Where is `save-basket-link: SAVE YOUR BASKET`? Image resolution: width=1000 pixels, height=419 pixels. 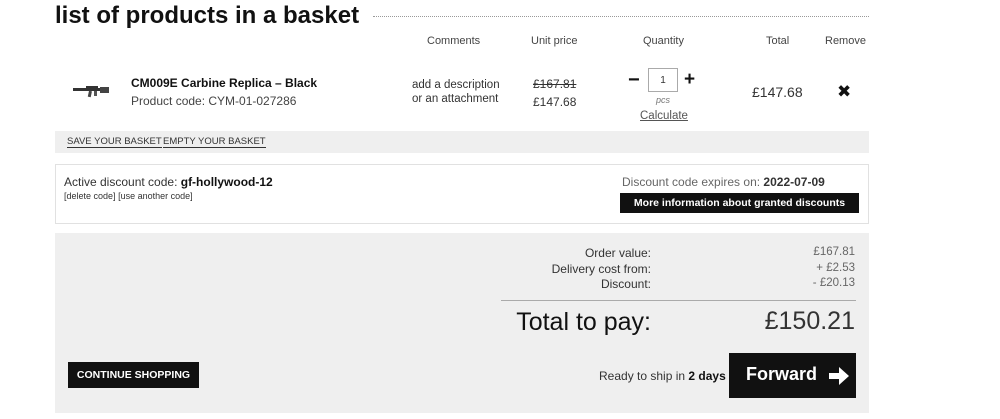 save-basket-link: SAVE YOUR BASKET is located at coordinates (114, 142).